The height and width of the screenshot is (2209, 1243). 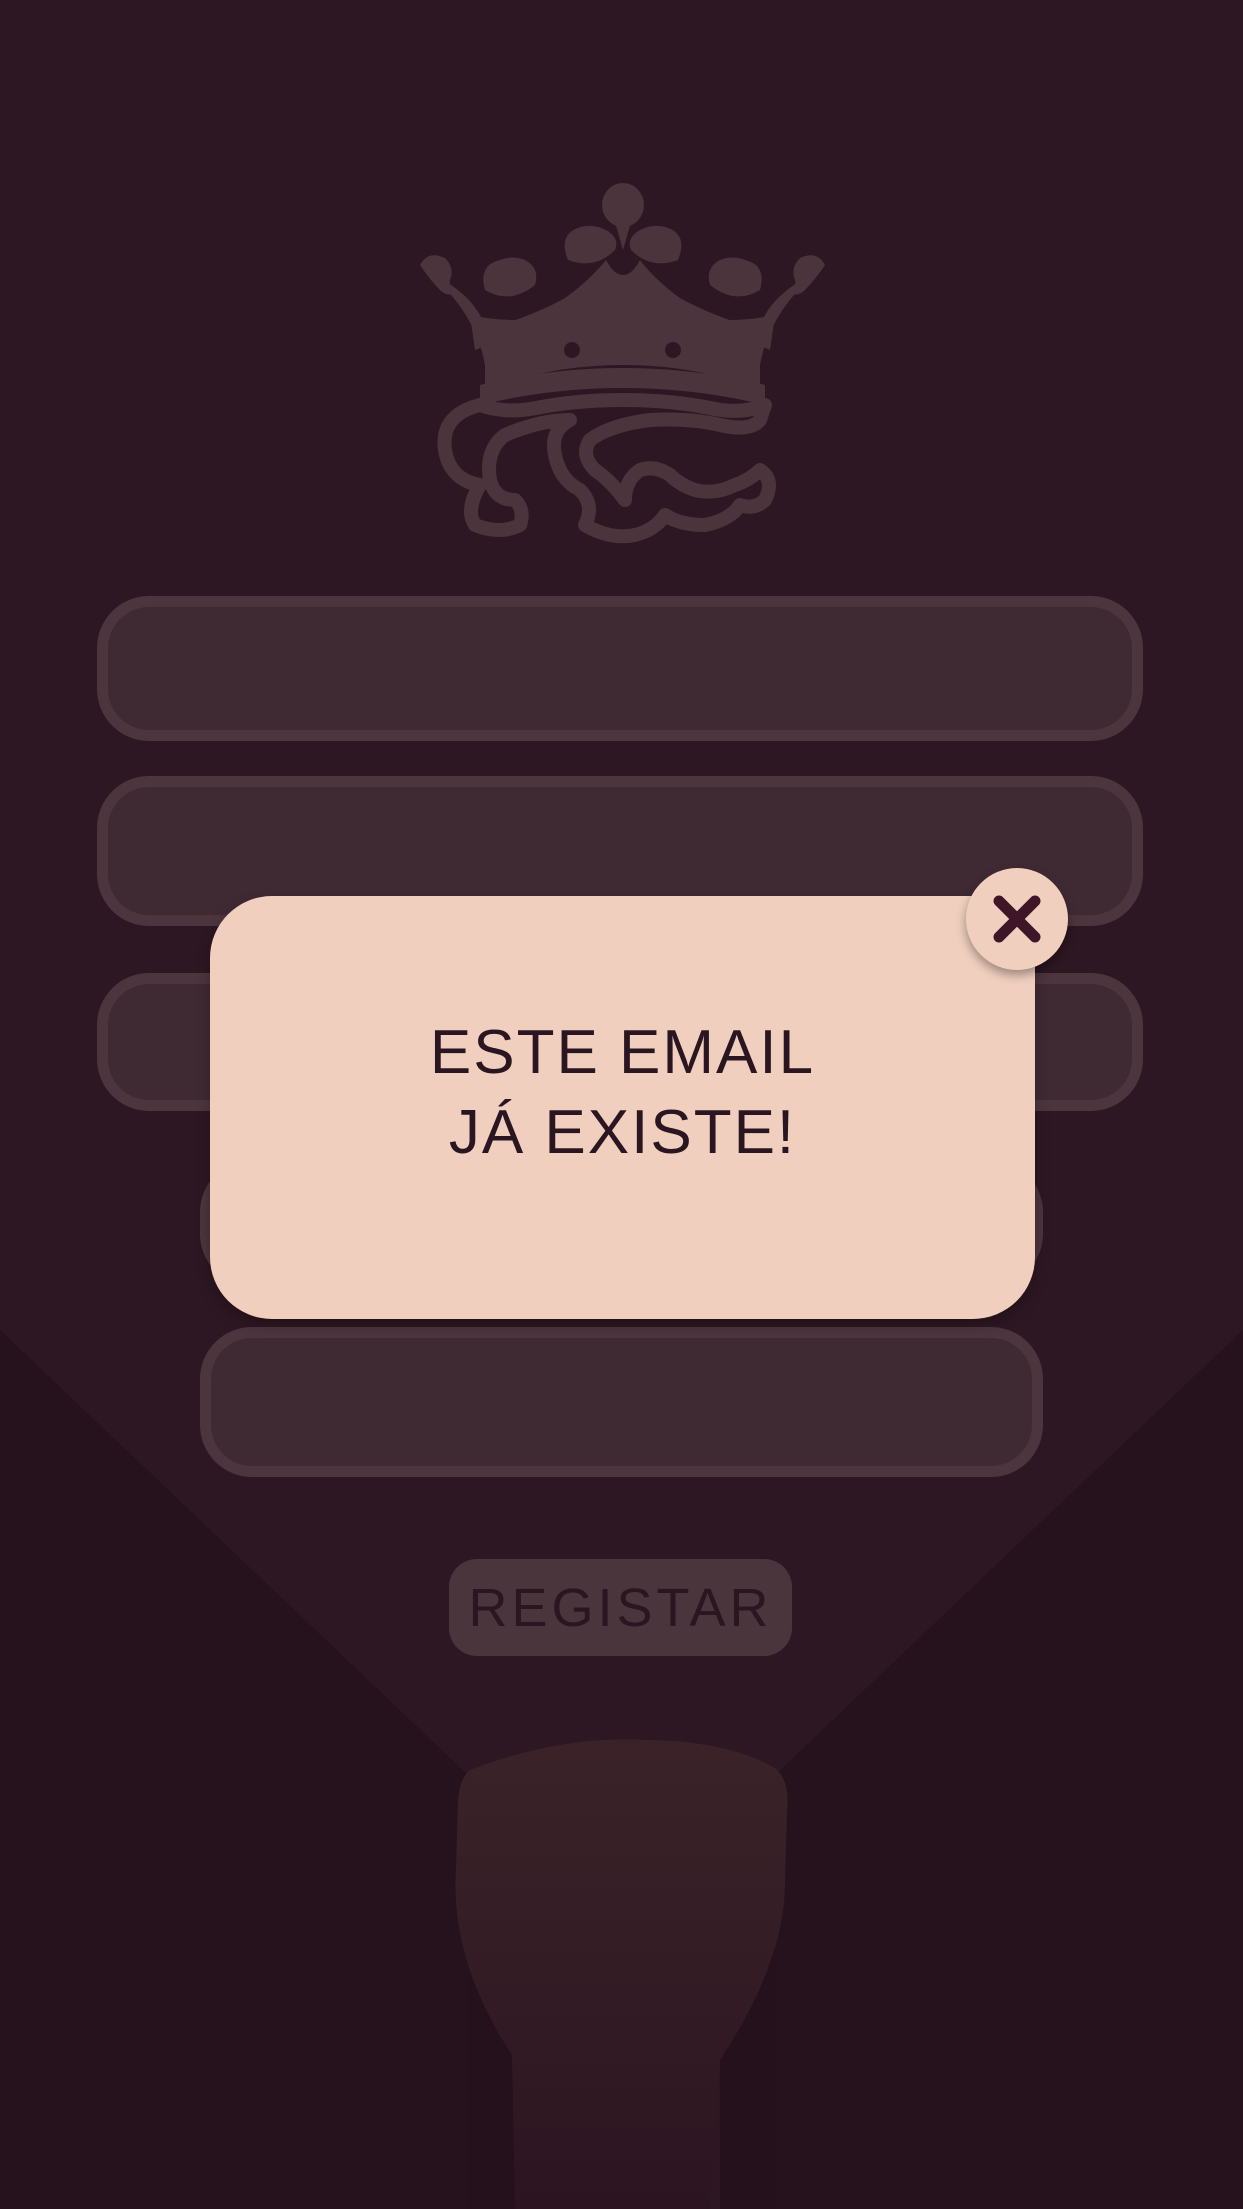 I want to click on name-field, so click(x=620, y=668).